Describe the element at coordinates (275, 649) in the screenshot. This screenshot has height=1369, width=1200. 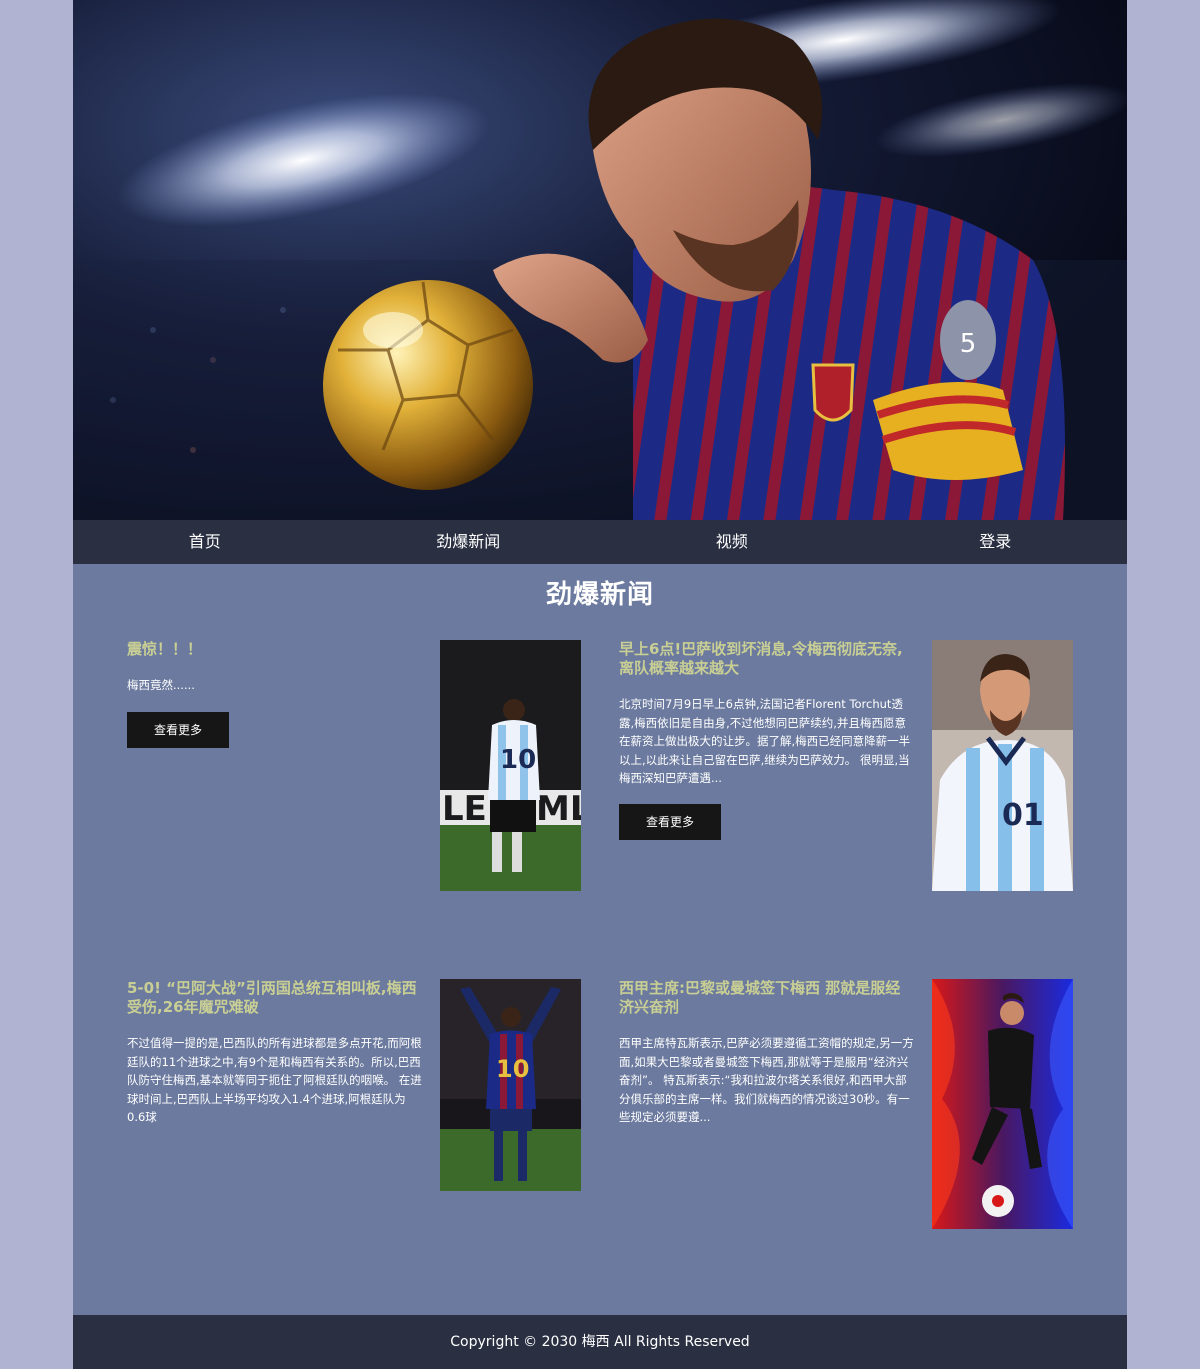
I see `article-title-1: 震惊！！！` at that location.